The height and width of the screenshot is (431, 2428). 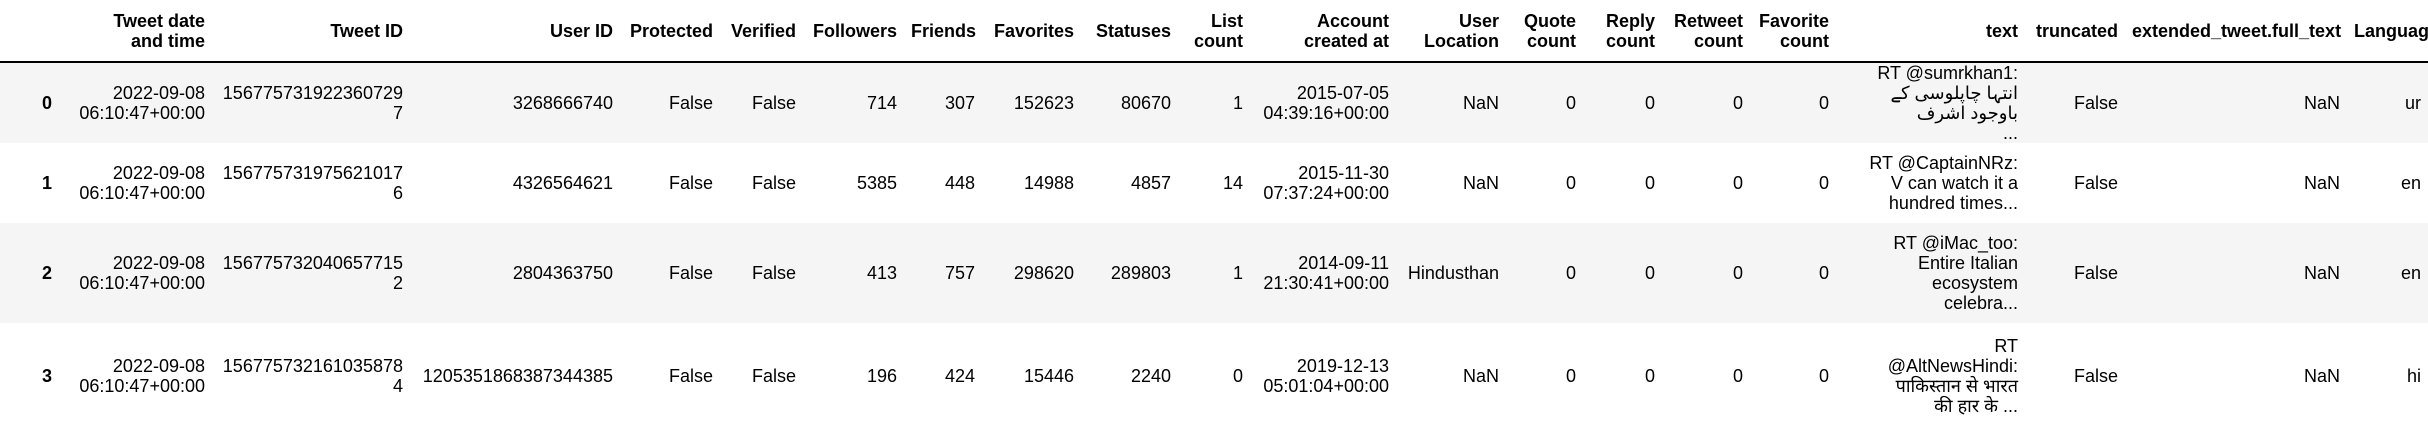 I want to click on row-index: 0, so click(x=46, y=103).